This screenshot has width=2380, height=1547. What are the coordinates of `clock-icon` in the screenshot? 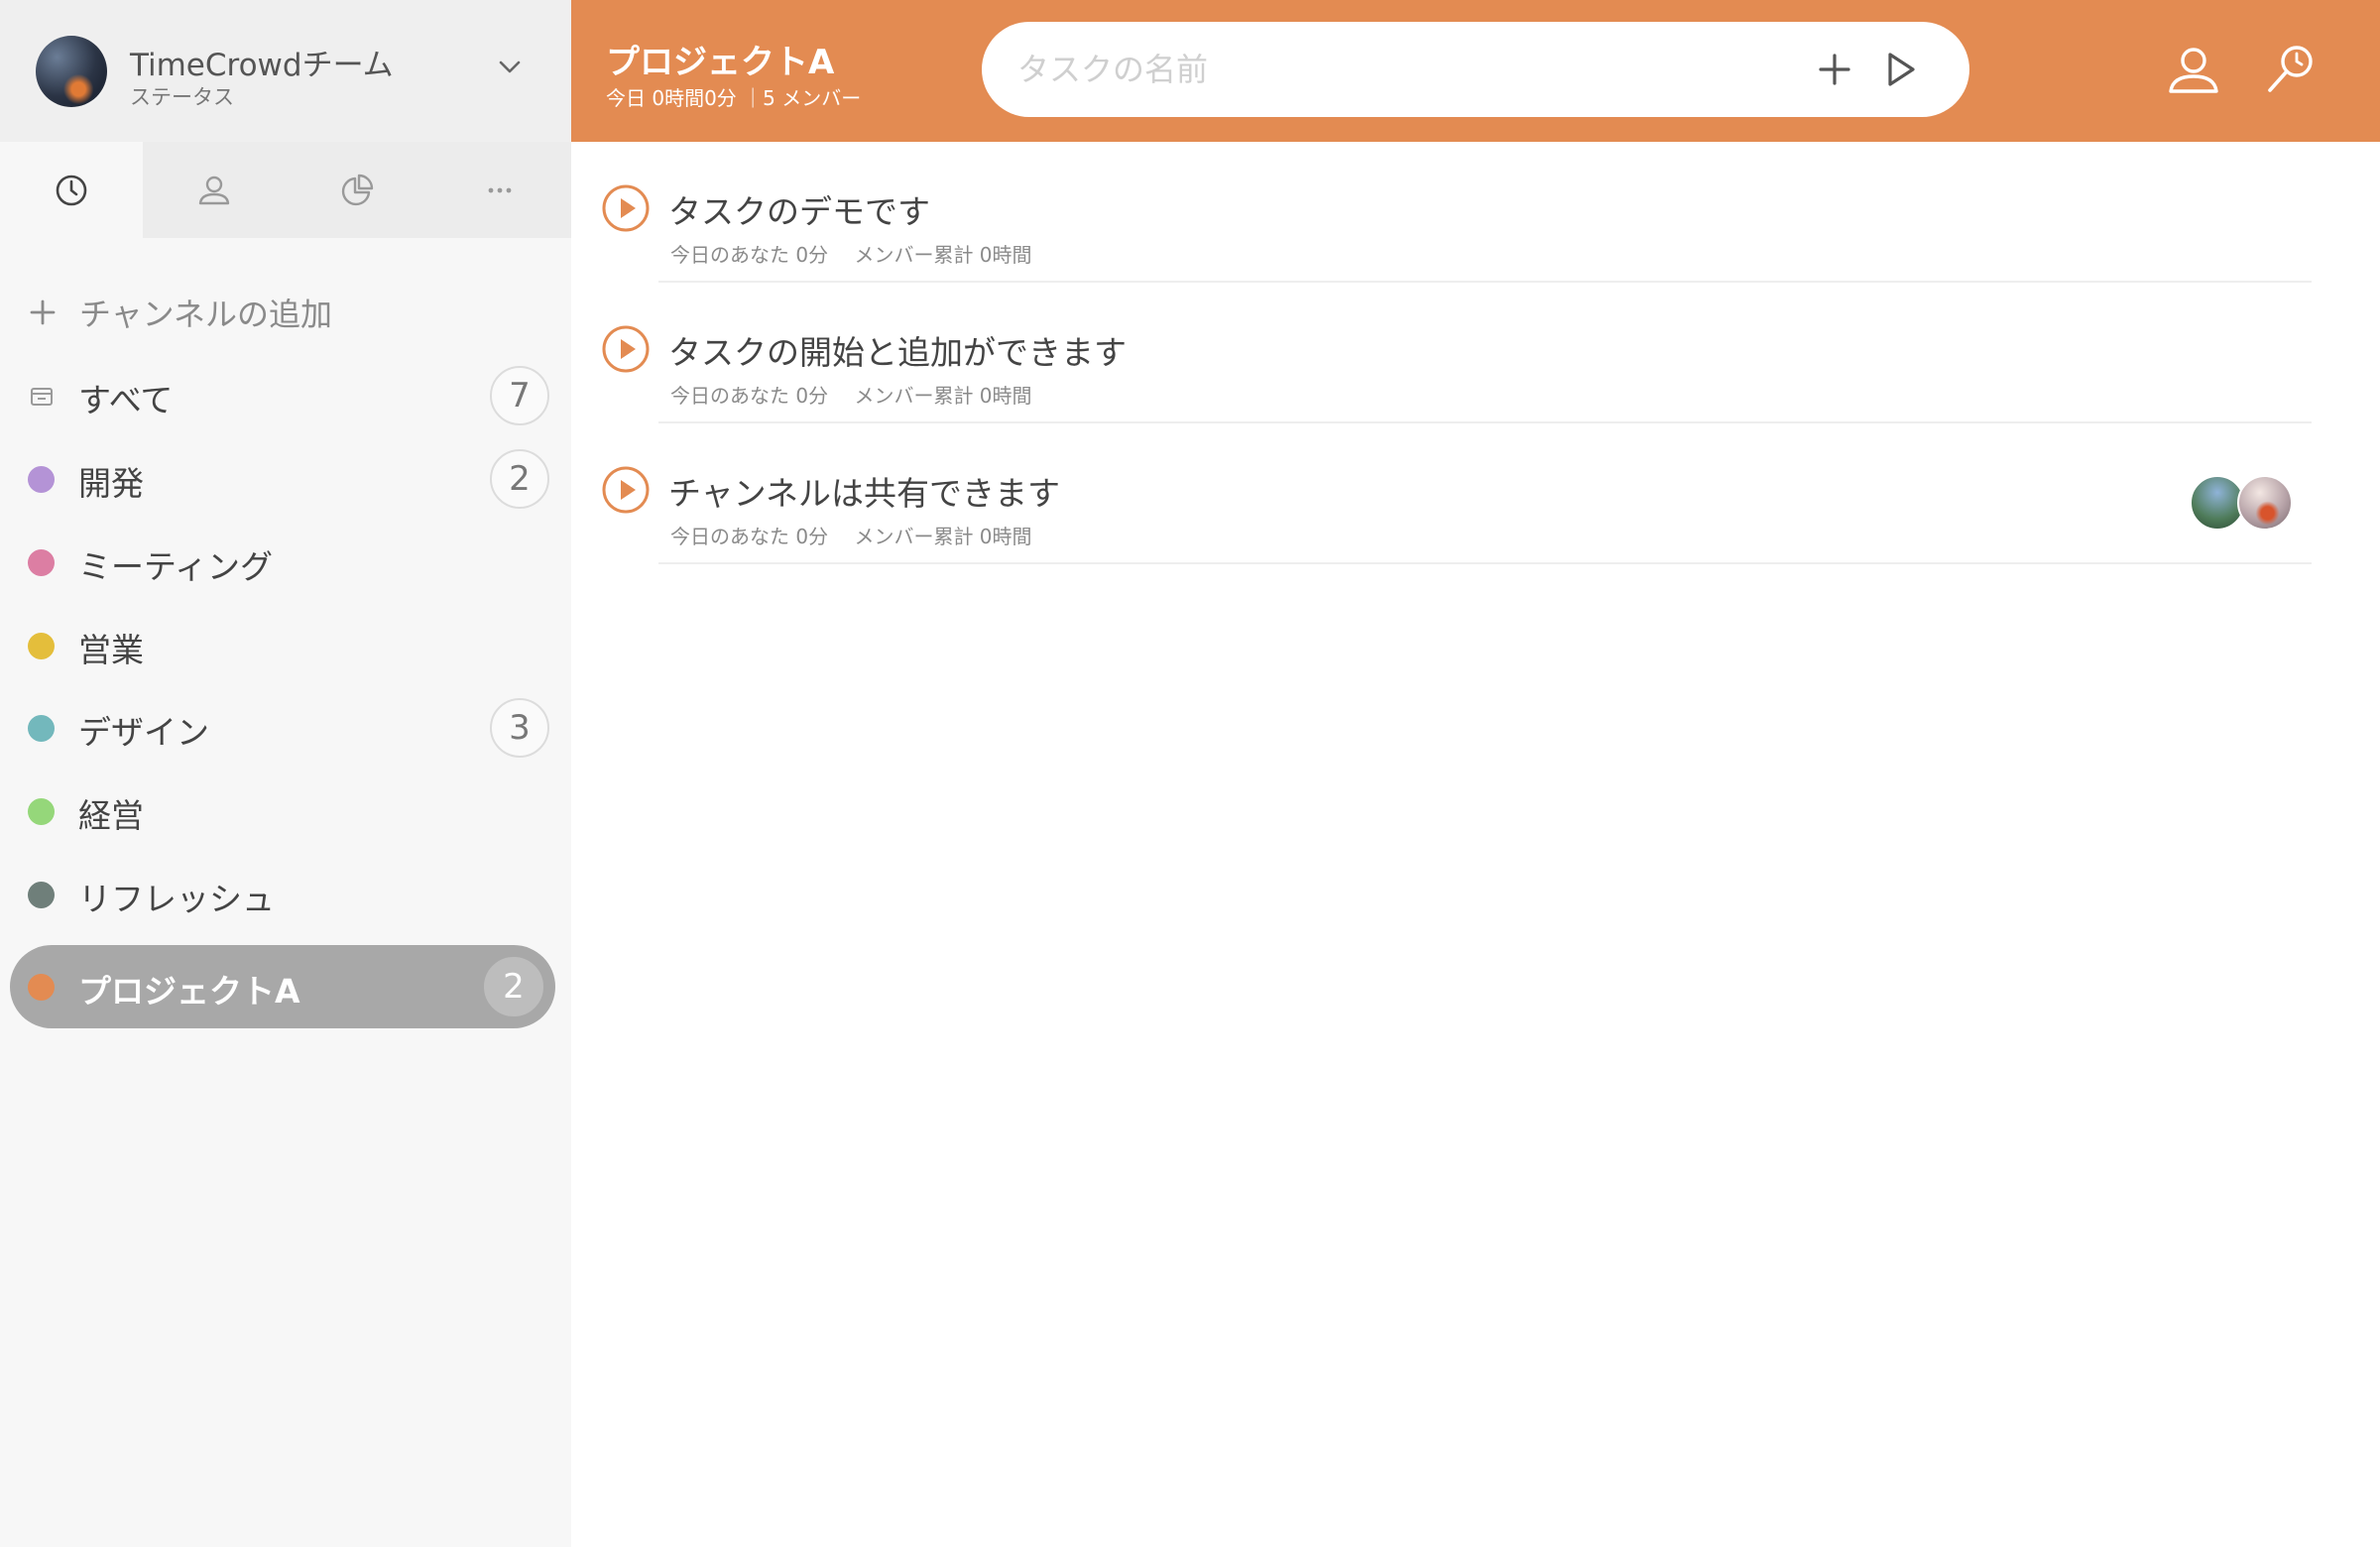 It's located at (71, 190).